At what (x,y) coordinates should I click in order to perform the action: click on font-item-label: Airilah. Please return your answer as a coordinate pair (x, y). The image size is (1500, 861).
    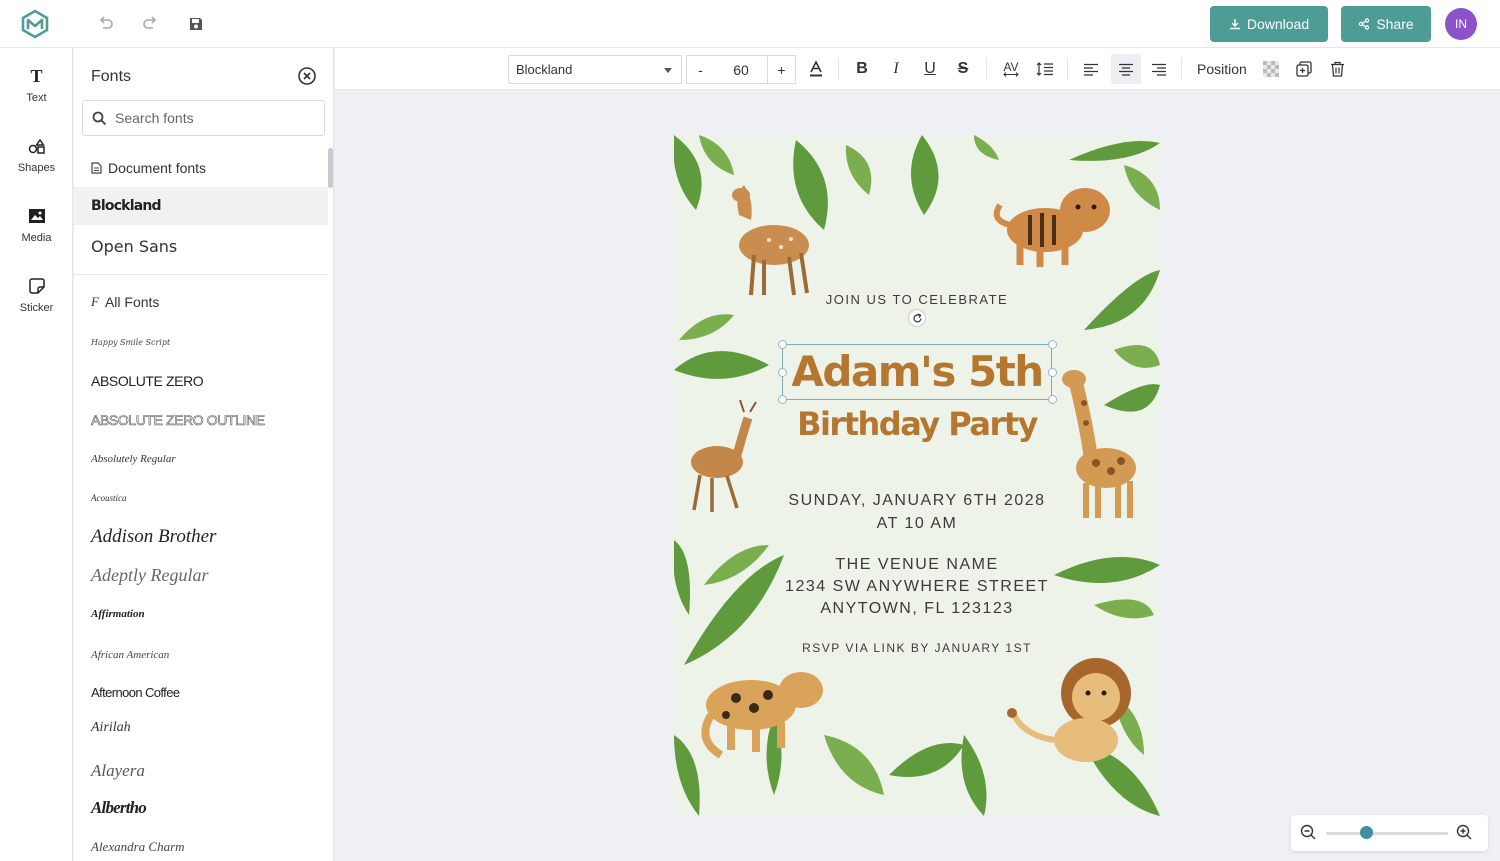
    Looking at the image, I should click on (111, 727).